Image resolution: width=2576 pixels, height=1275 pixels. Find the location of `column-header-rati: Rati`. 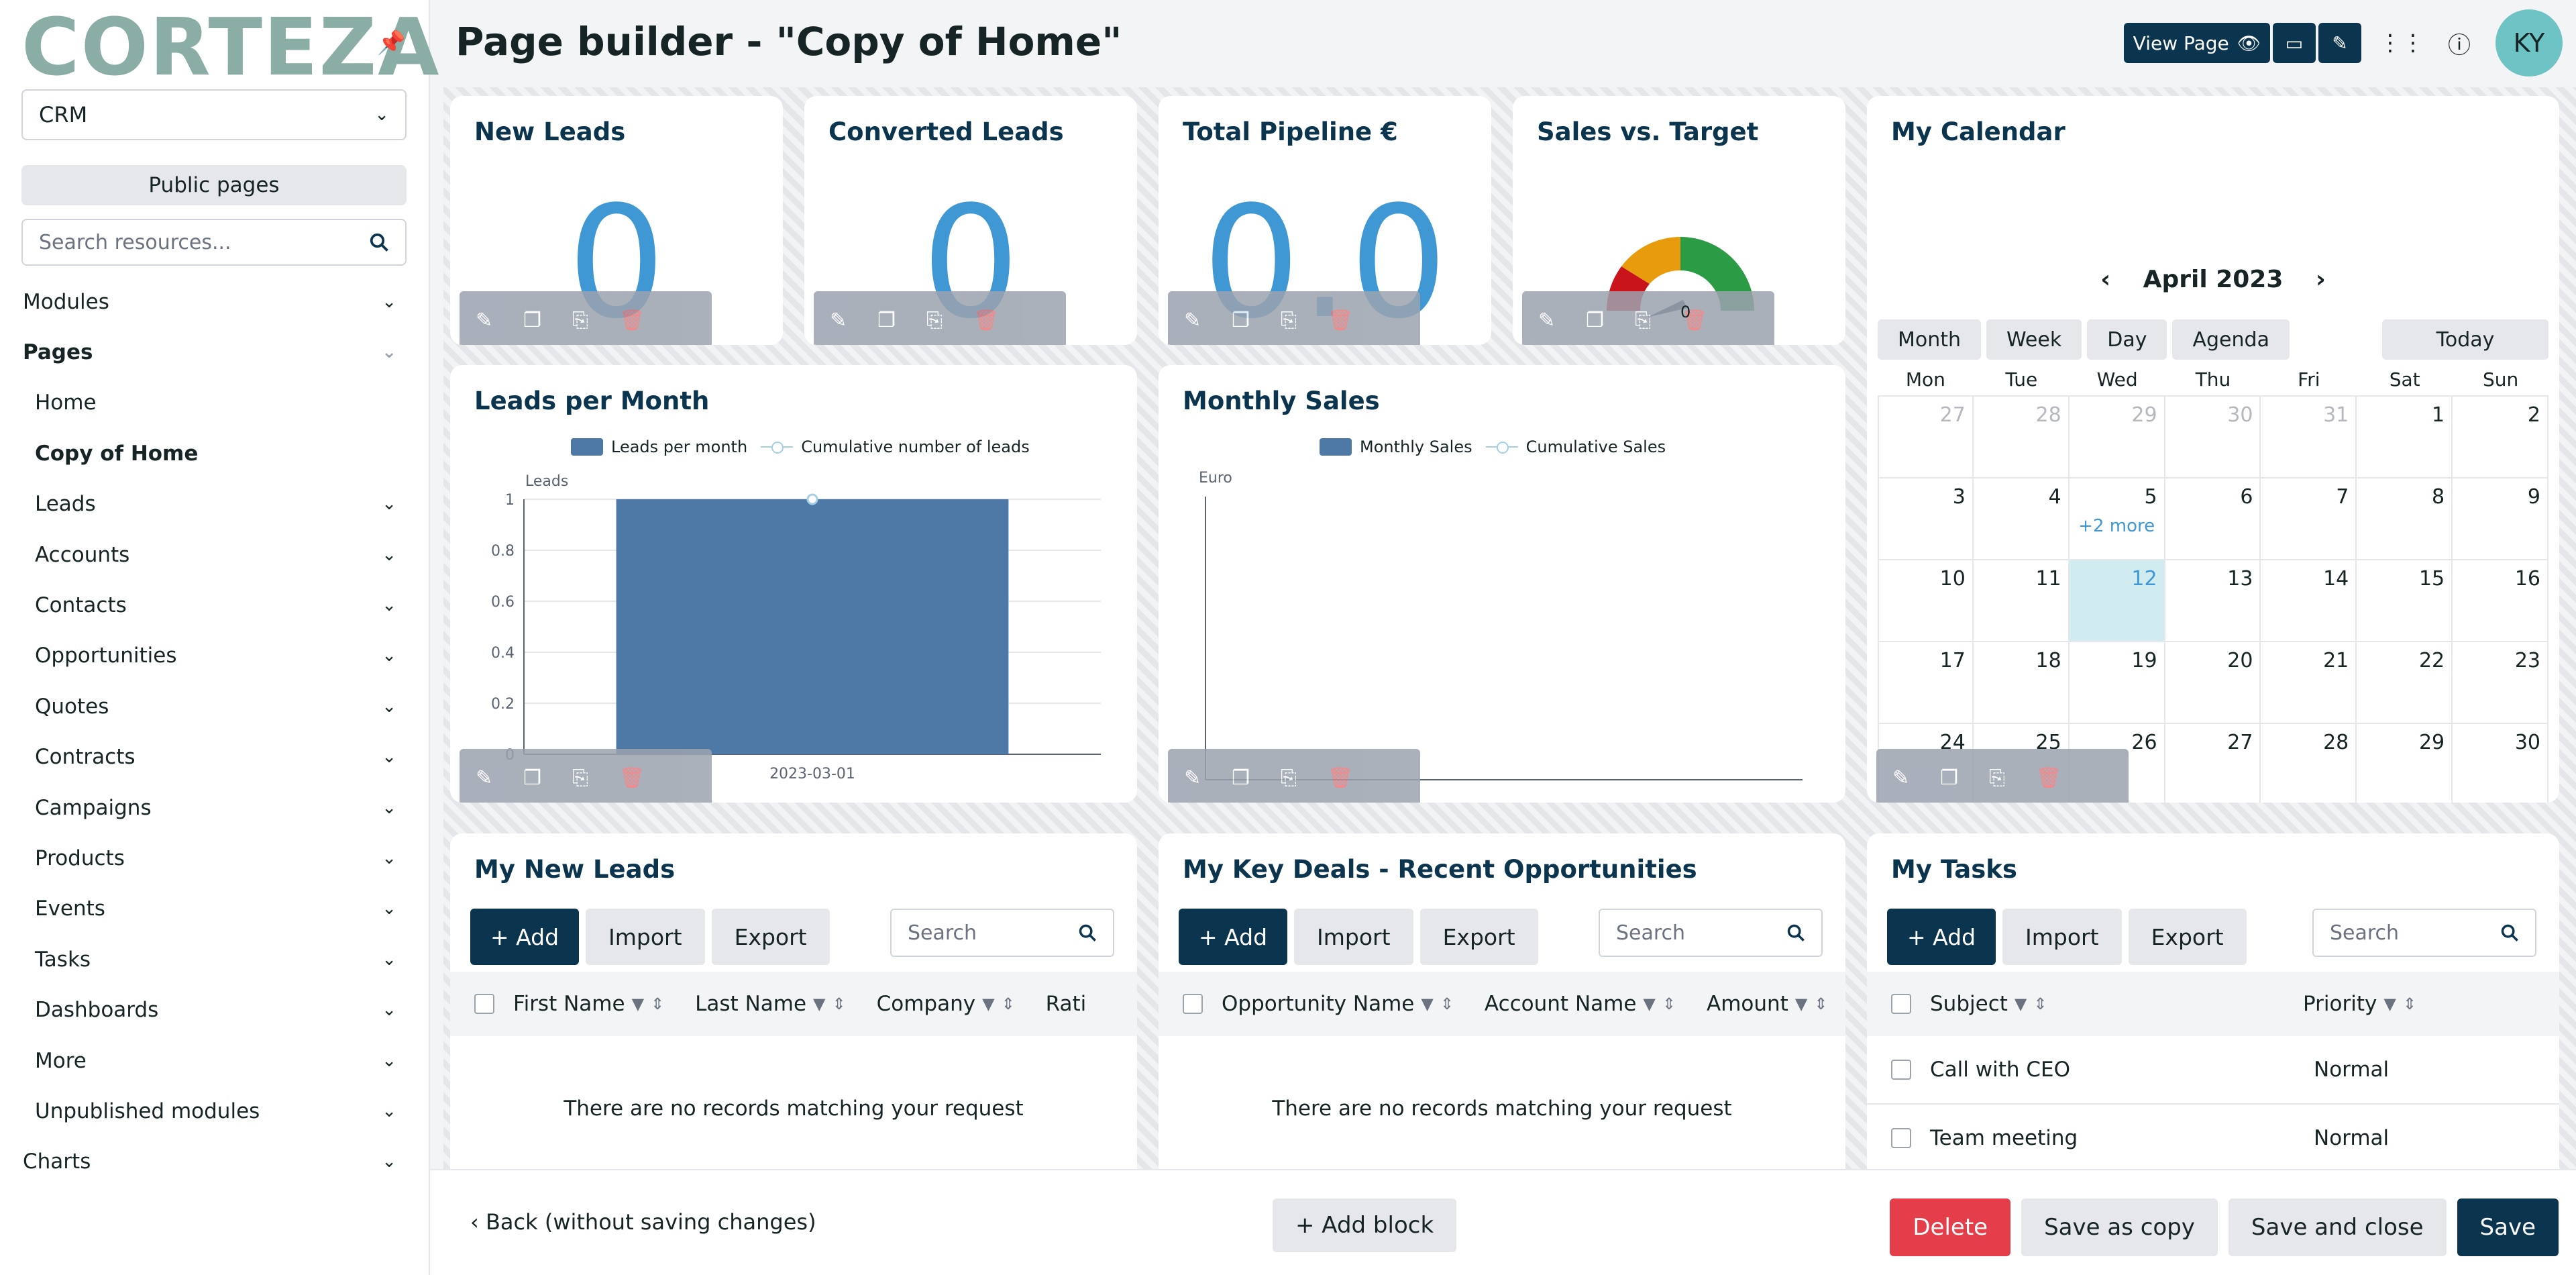

column-header-rati: Rati is located at coordinates (1066, 1004).